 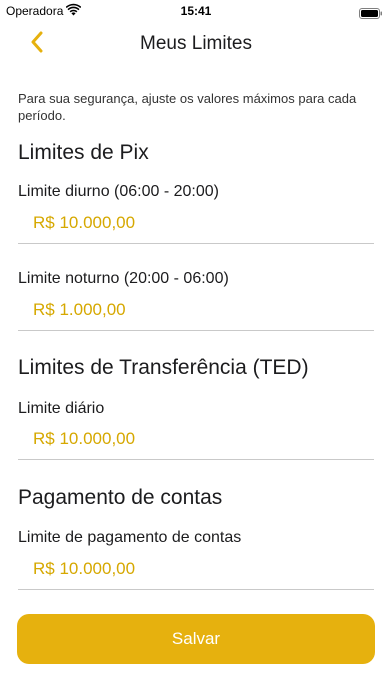 I want to click on chevron-left-icon, so click(x=37, y=44).